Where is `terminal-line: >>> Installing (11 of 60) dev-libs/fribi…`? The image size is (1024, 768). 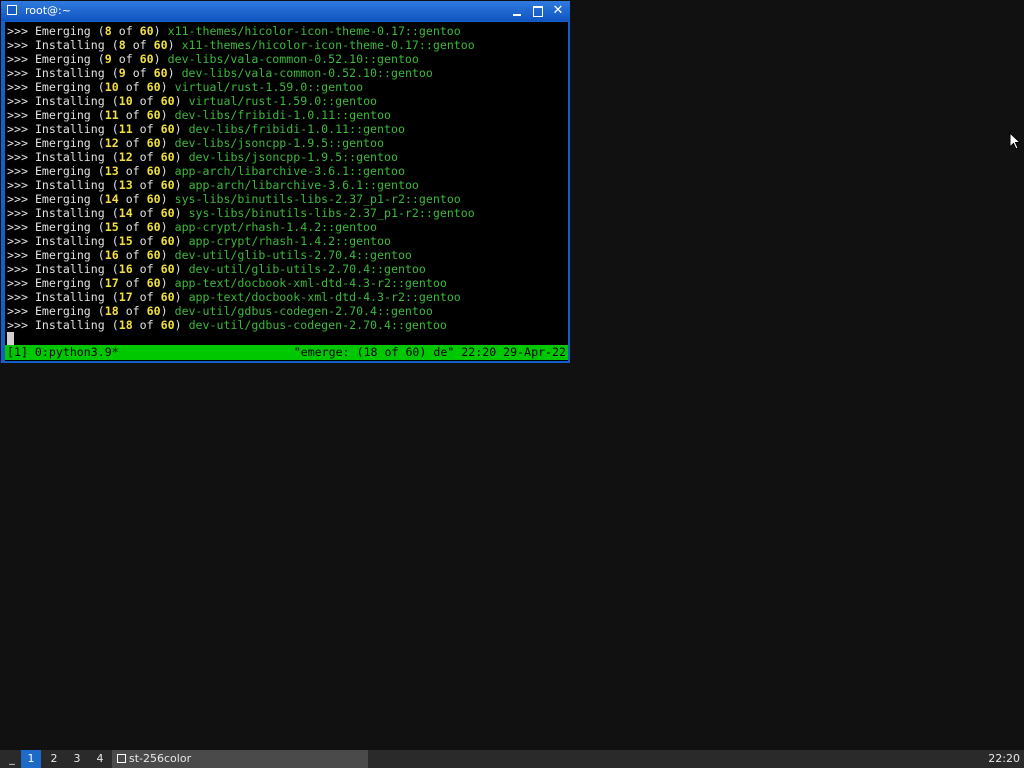
terminal-line: >>> Installing (11 of 60) dev-libs/fribi… is located at coordinates (206, 129).